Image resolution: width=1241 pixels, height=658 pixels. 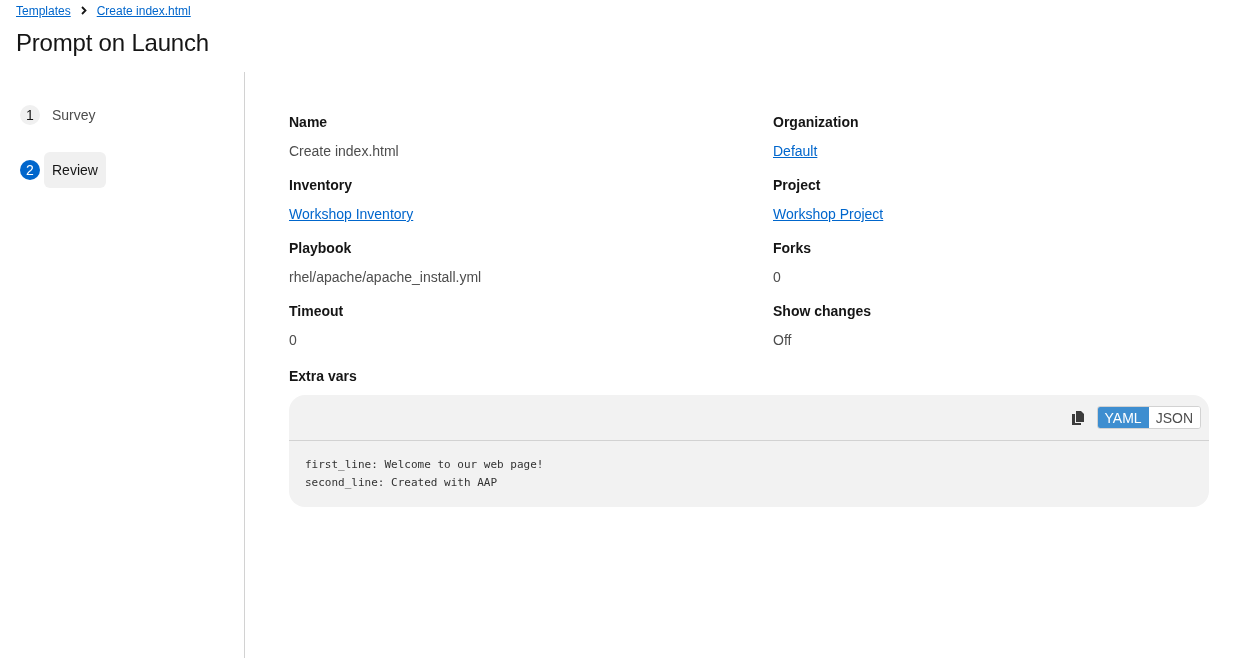 I want to click on wizard-step: Review, so click(x=75, y=170).